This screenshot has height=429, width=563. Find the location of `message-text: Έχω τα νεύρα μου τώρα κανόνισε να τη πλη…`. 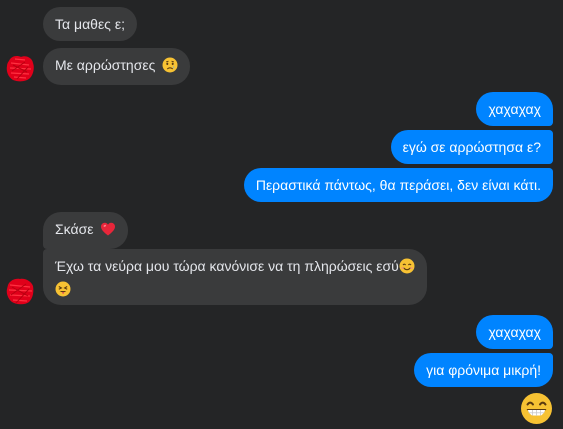

message-text: Έχω τα νεύρα μου τώρα κανόνισε να τη πλη… is located at coordinates (227, 266).